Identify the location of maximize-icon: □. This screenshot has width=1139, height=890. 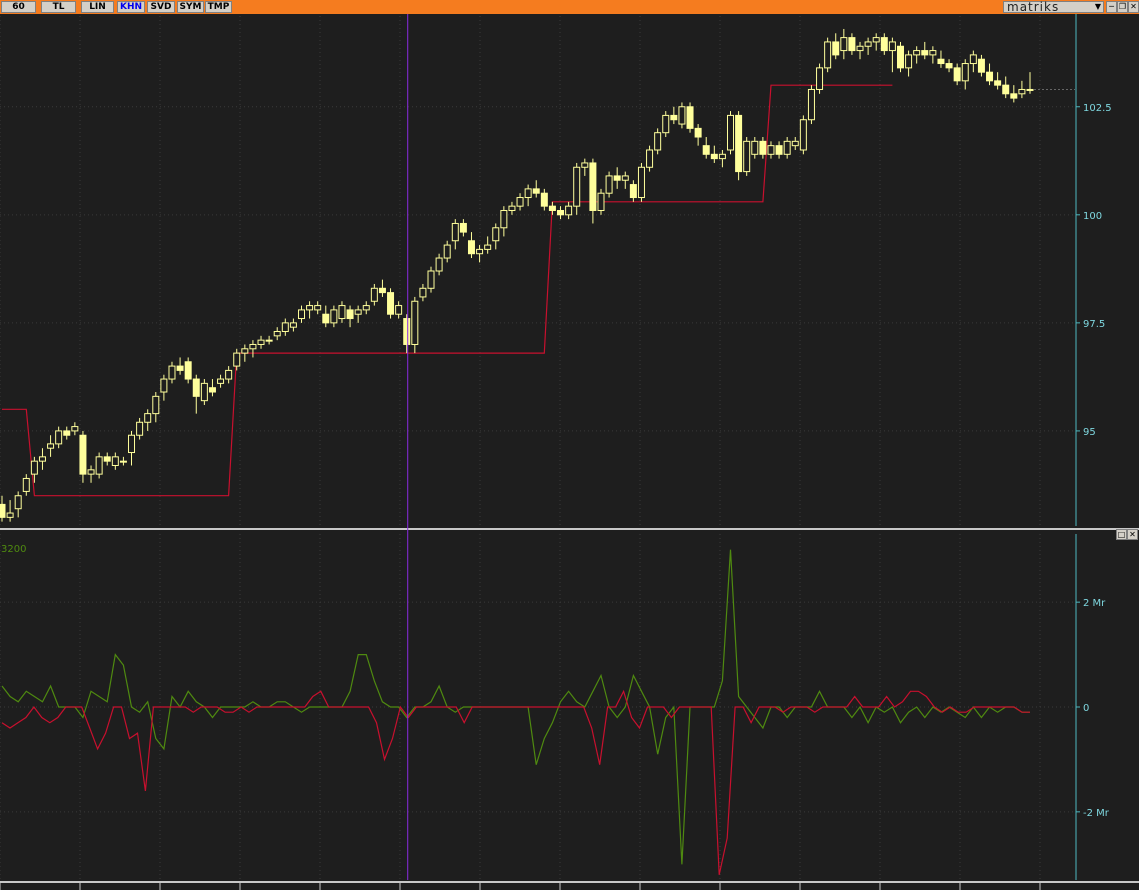
(1121, 534).